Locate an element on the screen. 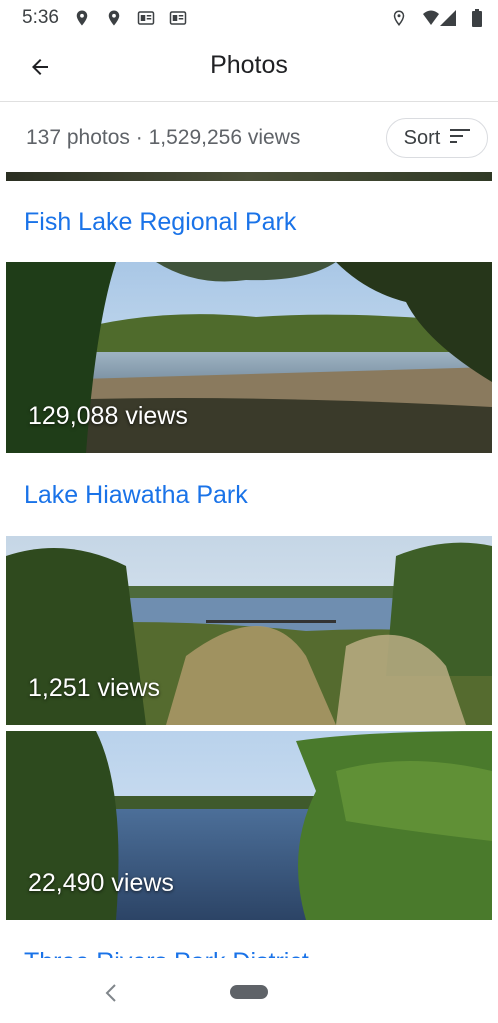 The height and width of the screenshot is (1023, 498). sort-label: Sort is located at coordinates (422, 137).